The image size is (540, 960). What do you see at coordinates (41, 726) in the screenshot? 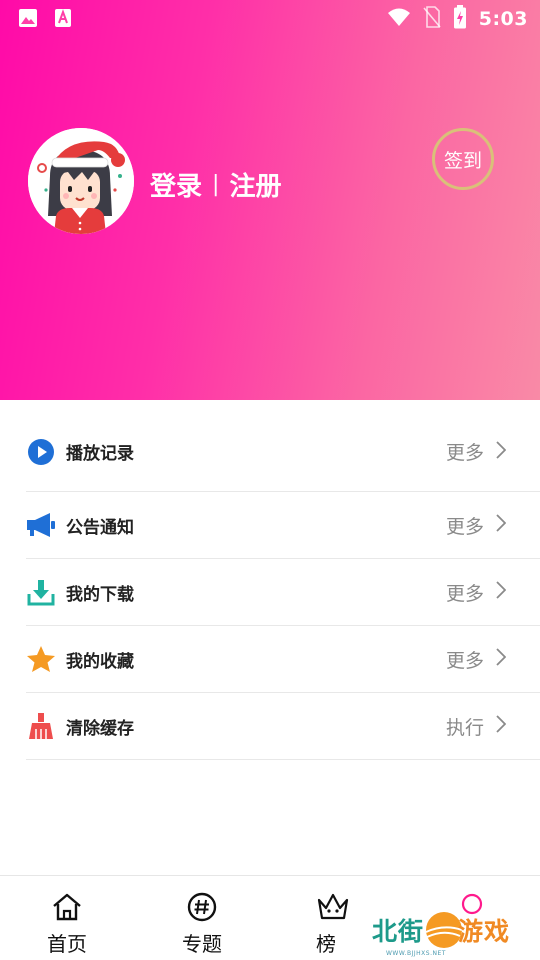
I see `broom-icon` at bounding box center [41, 726].